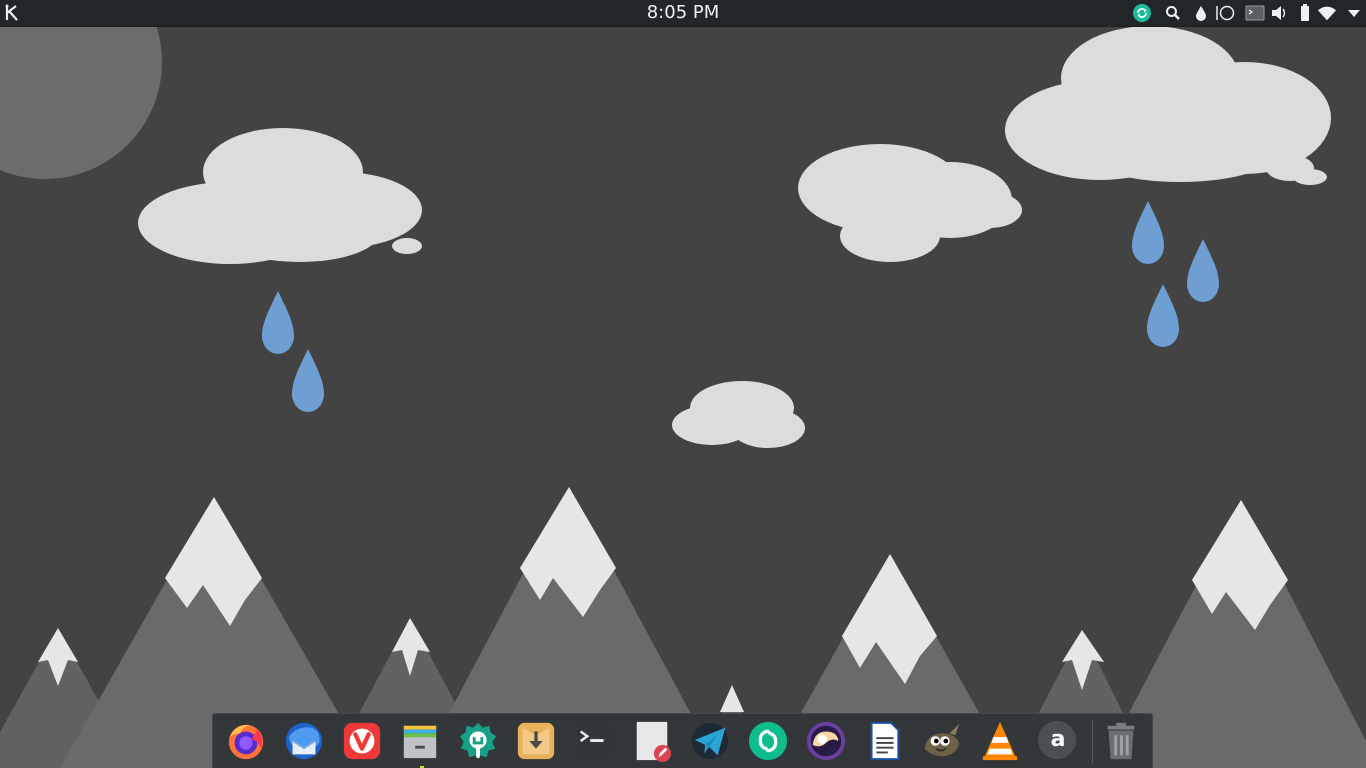  Describe the element at coordinates (1354, 13) in the screenshot. I see `expand-arrow-icon` at that location.